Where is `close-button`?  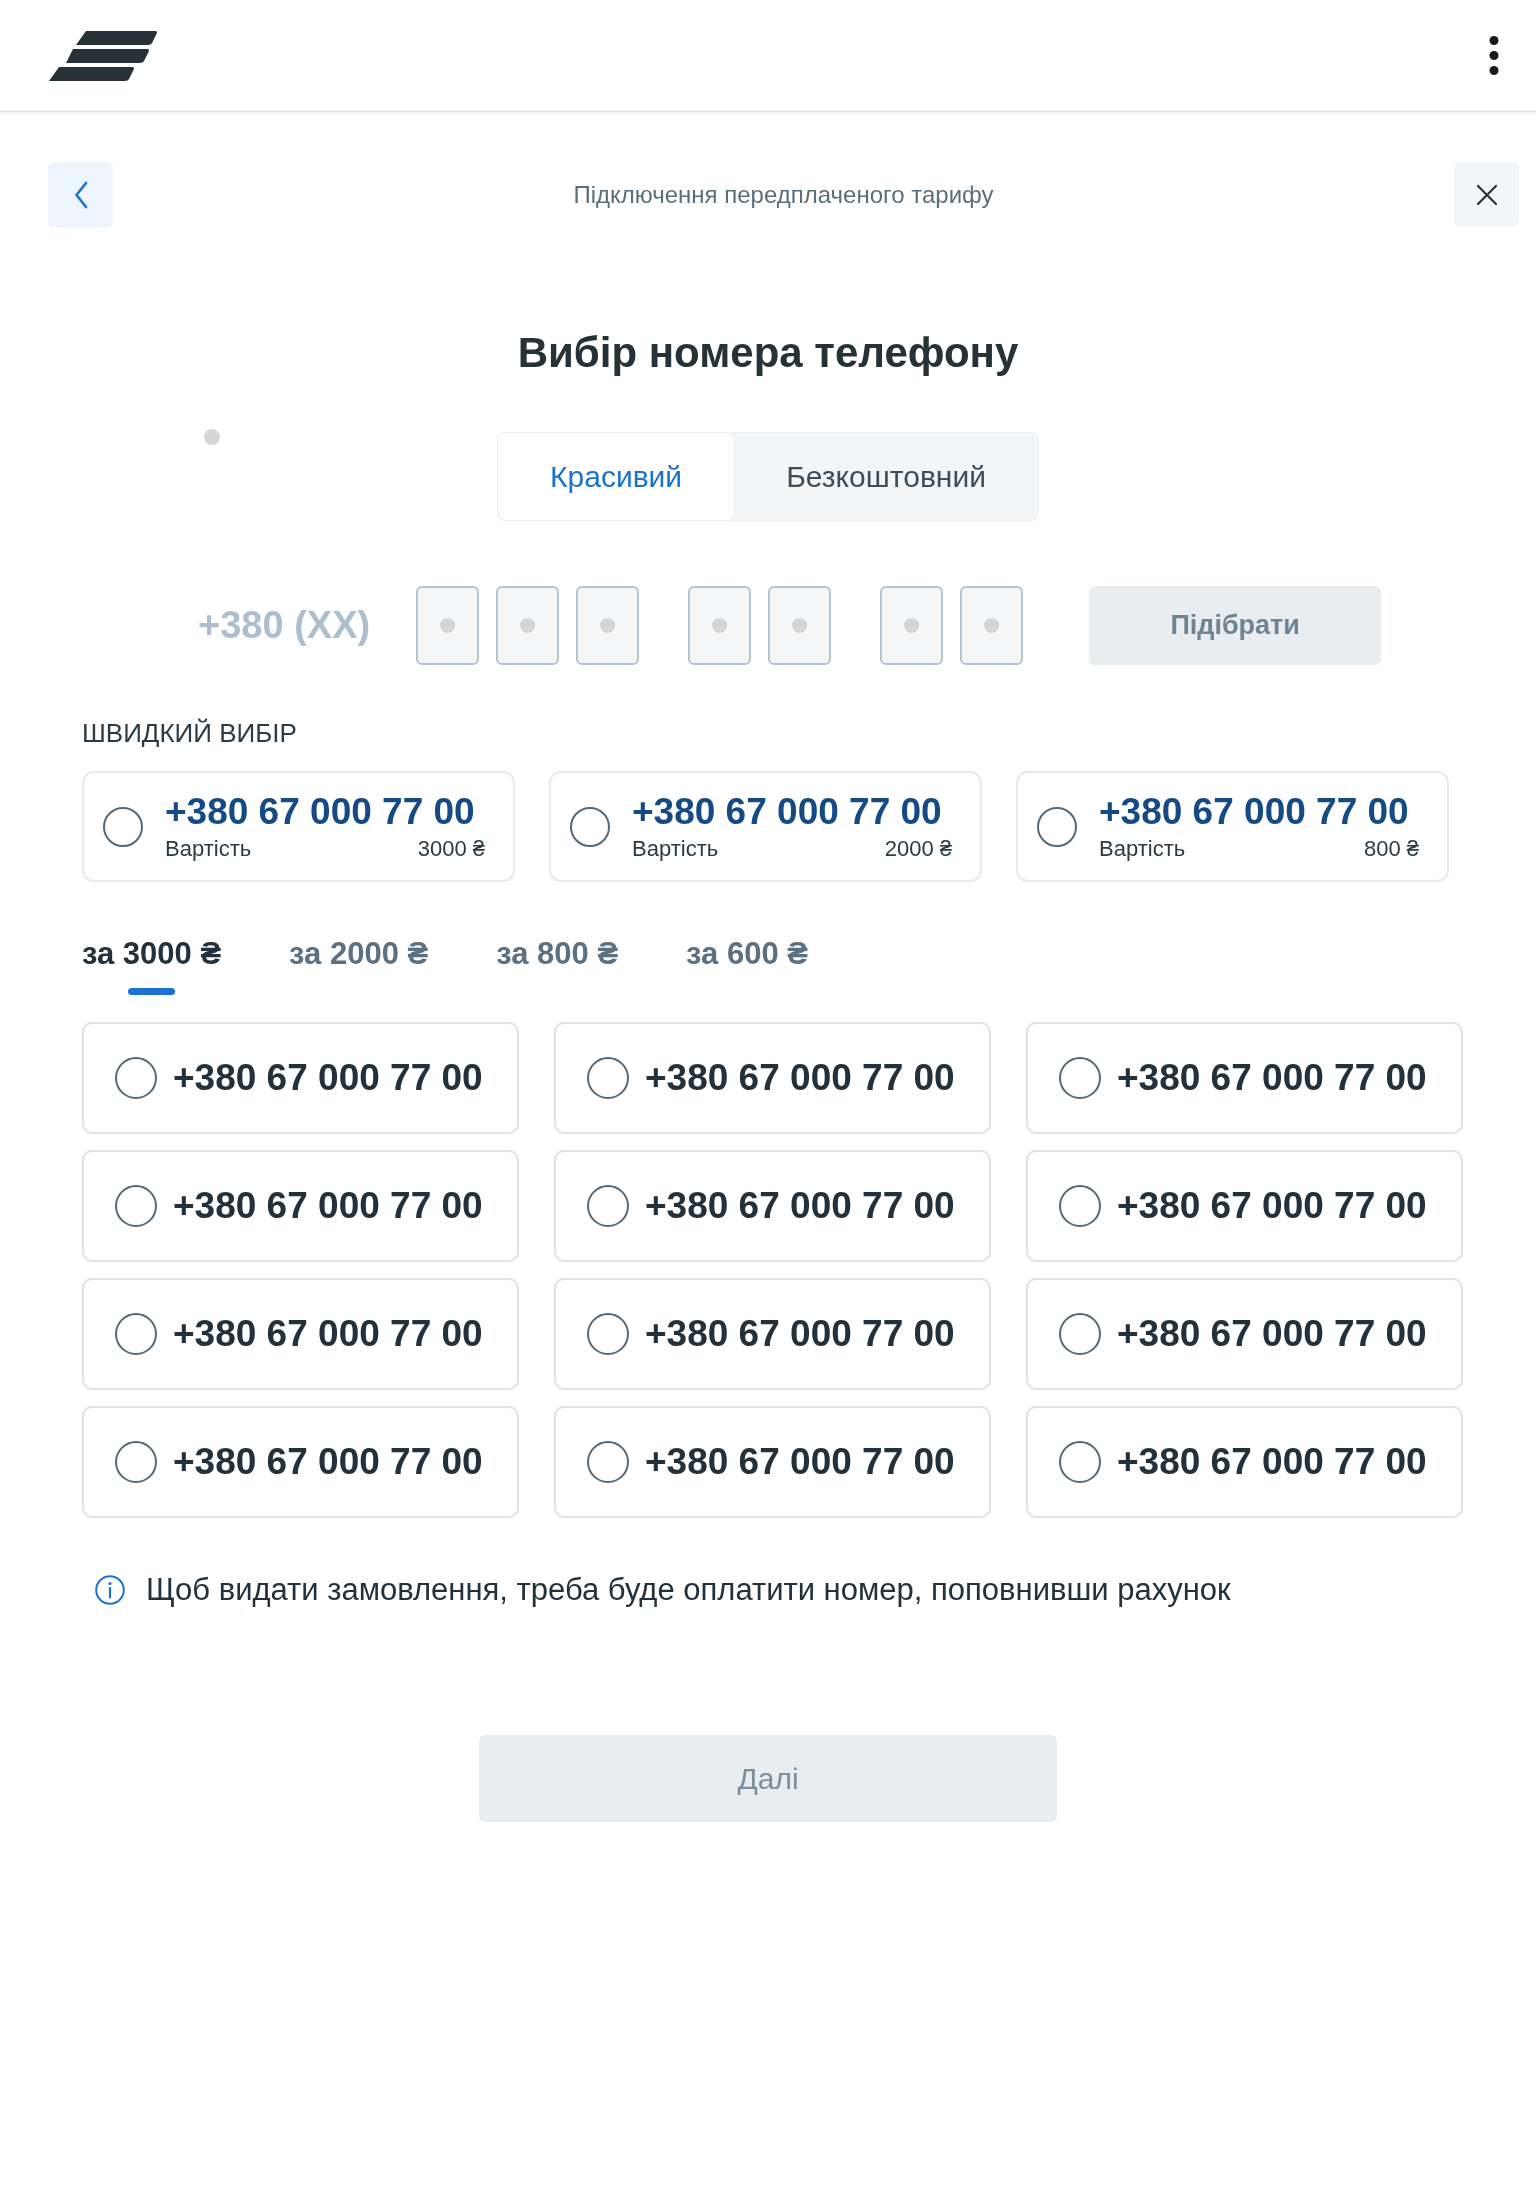
close-button is located at coordinates (1486, 194).